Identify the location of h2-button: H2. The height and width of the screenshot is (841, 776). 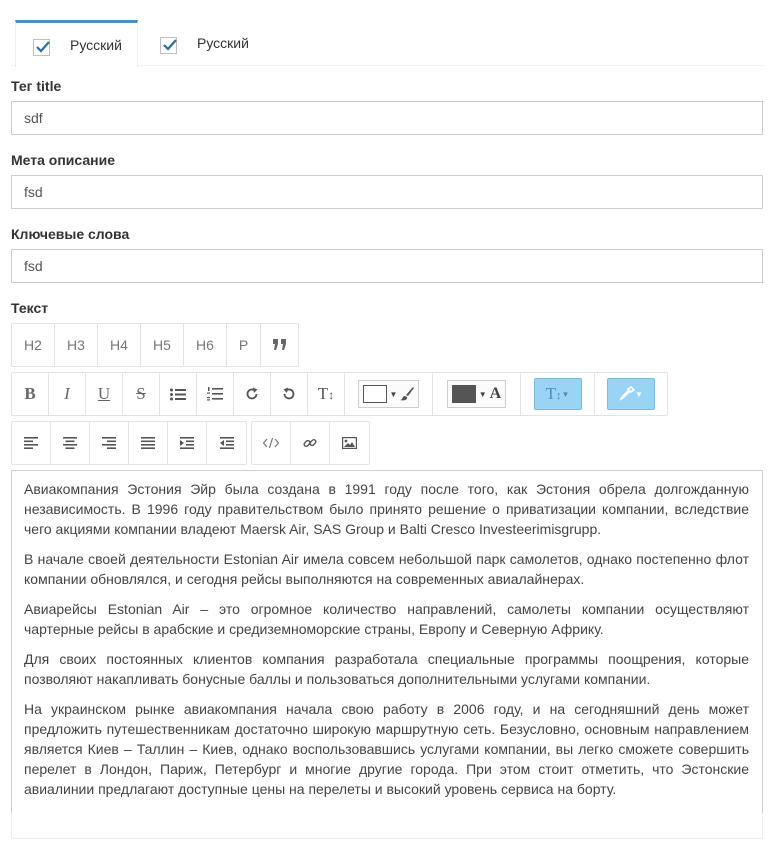
(33, 345).